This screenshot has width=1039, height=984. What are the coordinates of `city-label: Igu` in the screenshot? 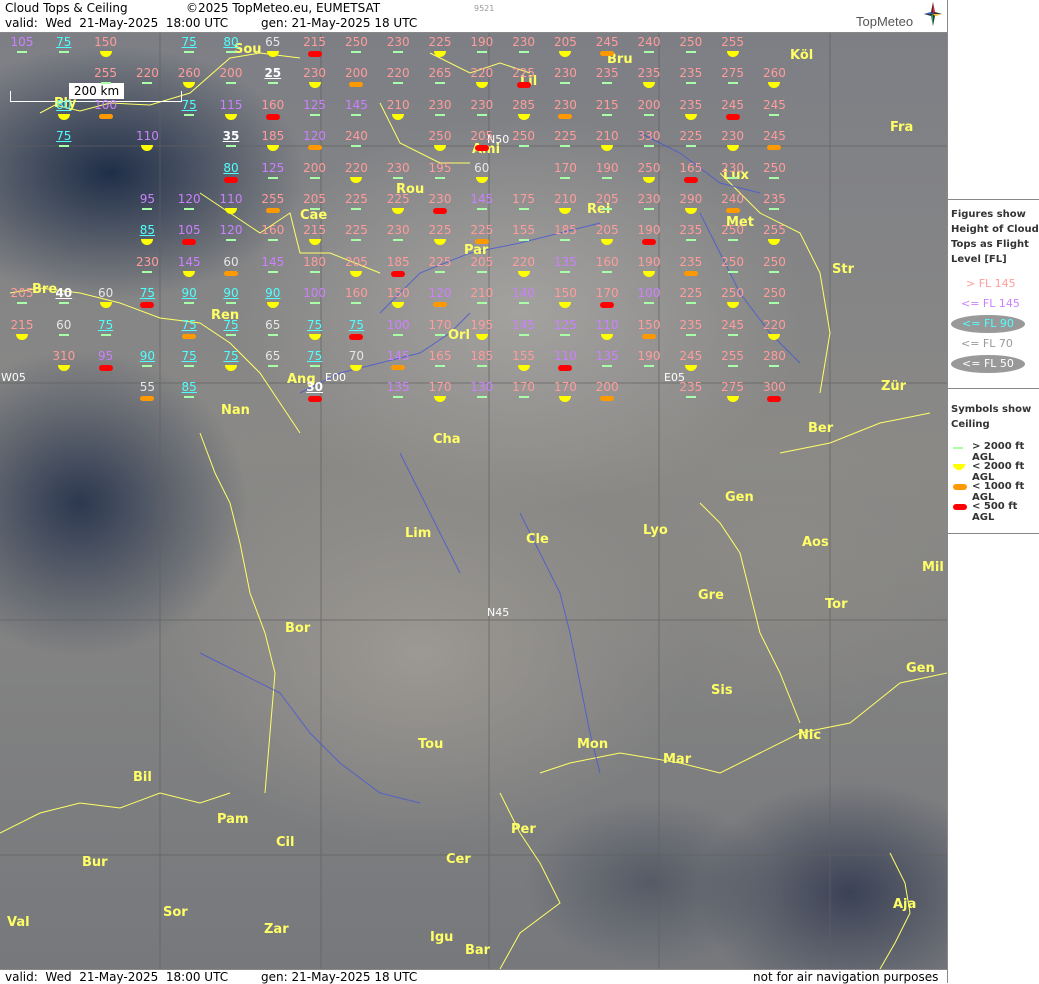 It's located at (442, 937).